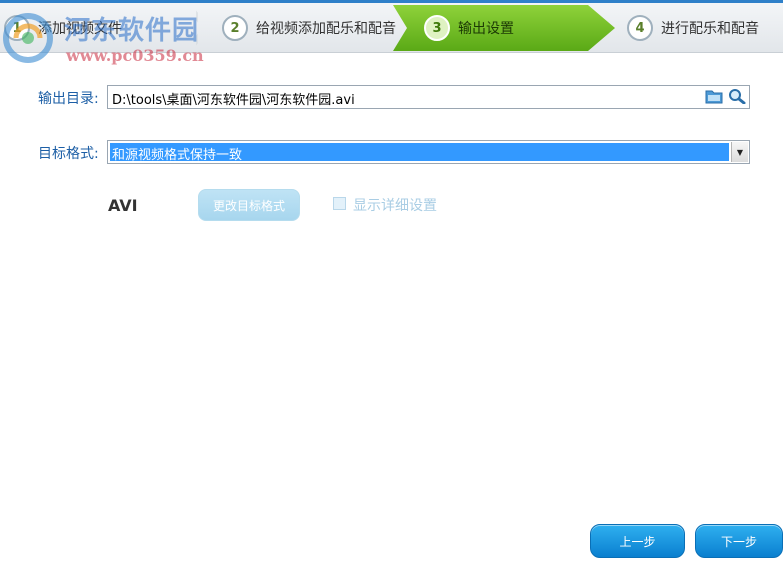 The image size is (783, 562). Describe the element at coordinates (135, 55) in the screenshot. I see `watermark-url: www.pc0359.cn` at that location.